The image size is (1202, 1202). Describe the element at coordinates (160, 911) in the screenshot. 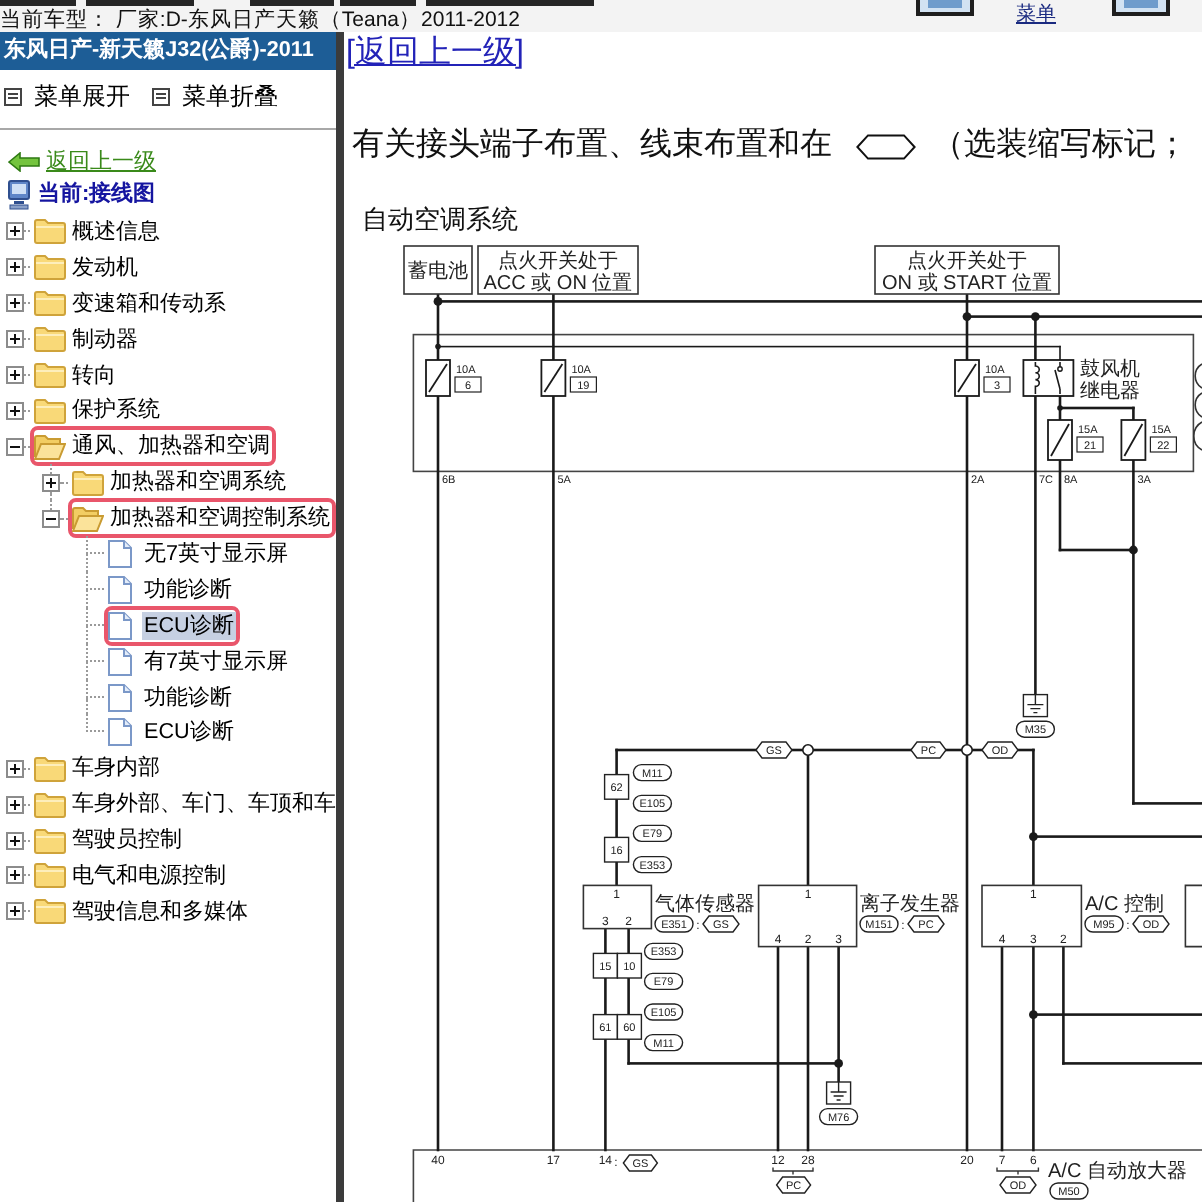

I see `tree-item: 驾驶信息和多媒体` at that location.